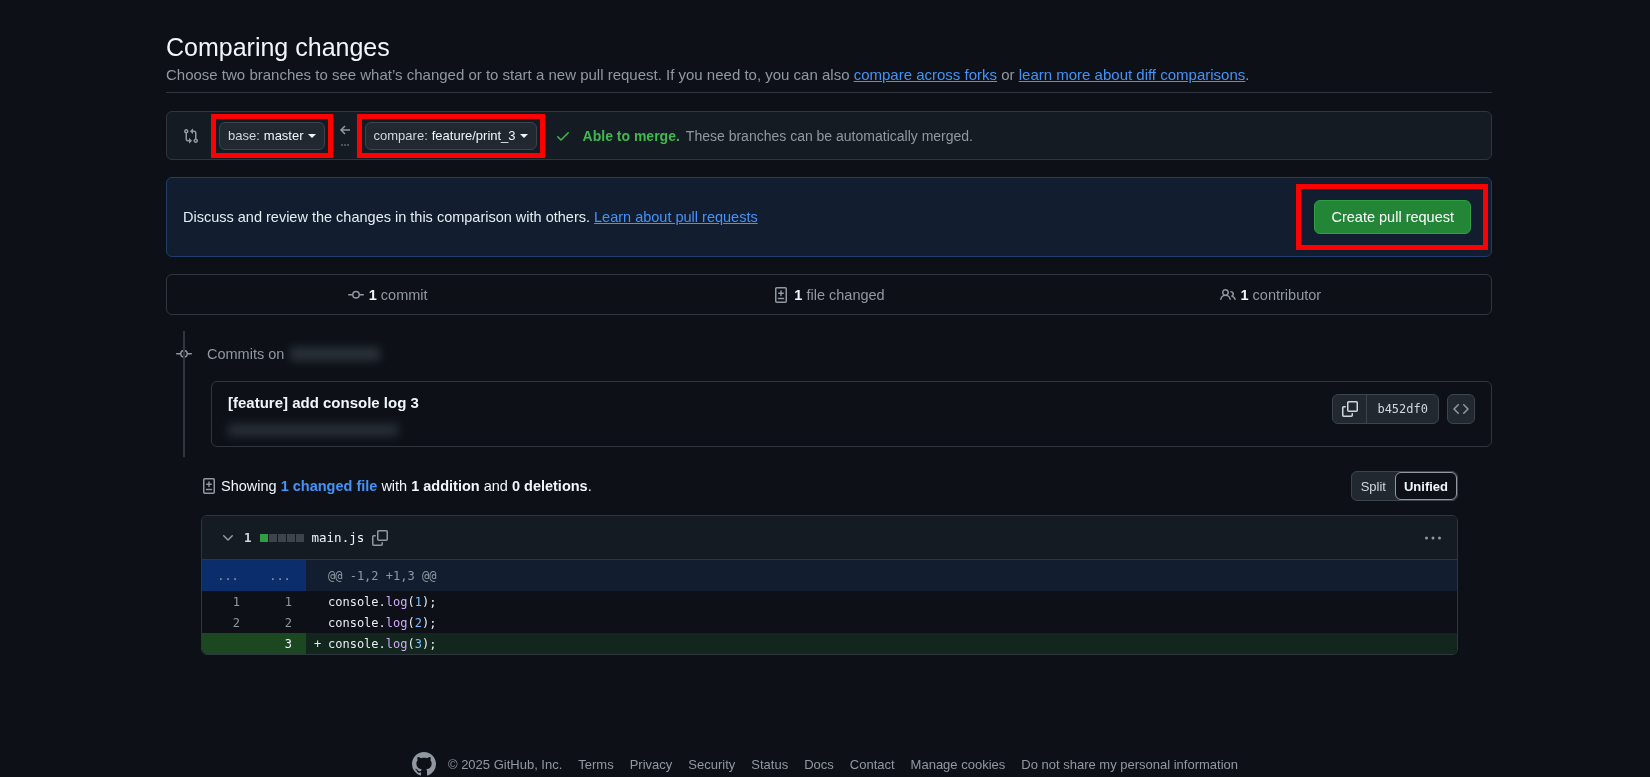  I want to click on stat-label: 1 commit, so click(398, 294).